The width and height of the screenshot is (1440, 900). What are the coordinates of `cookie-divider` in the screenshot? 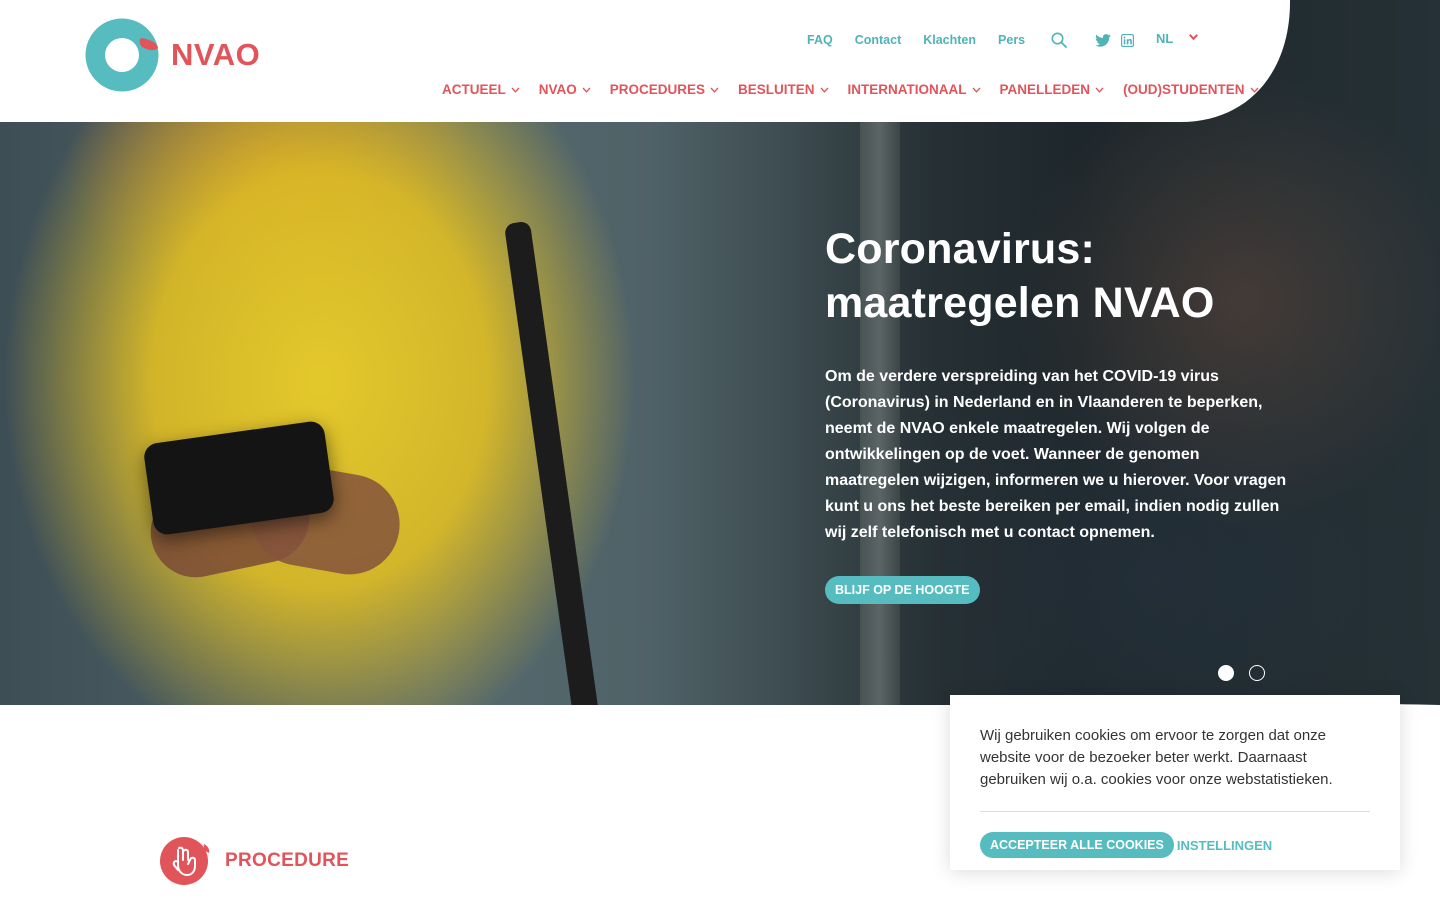 It's located at (1175, 811).